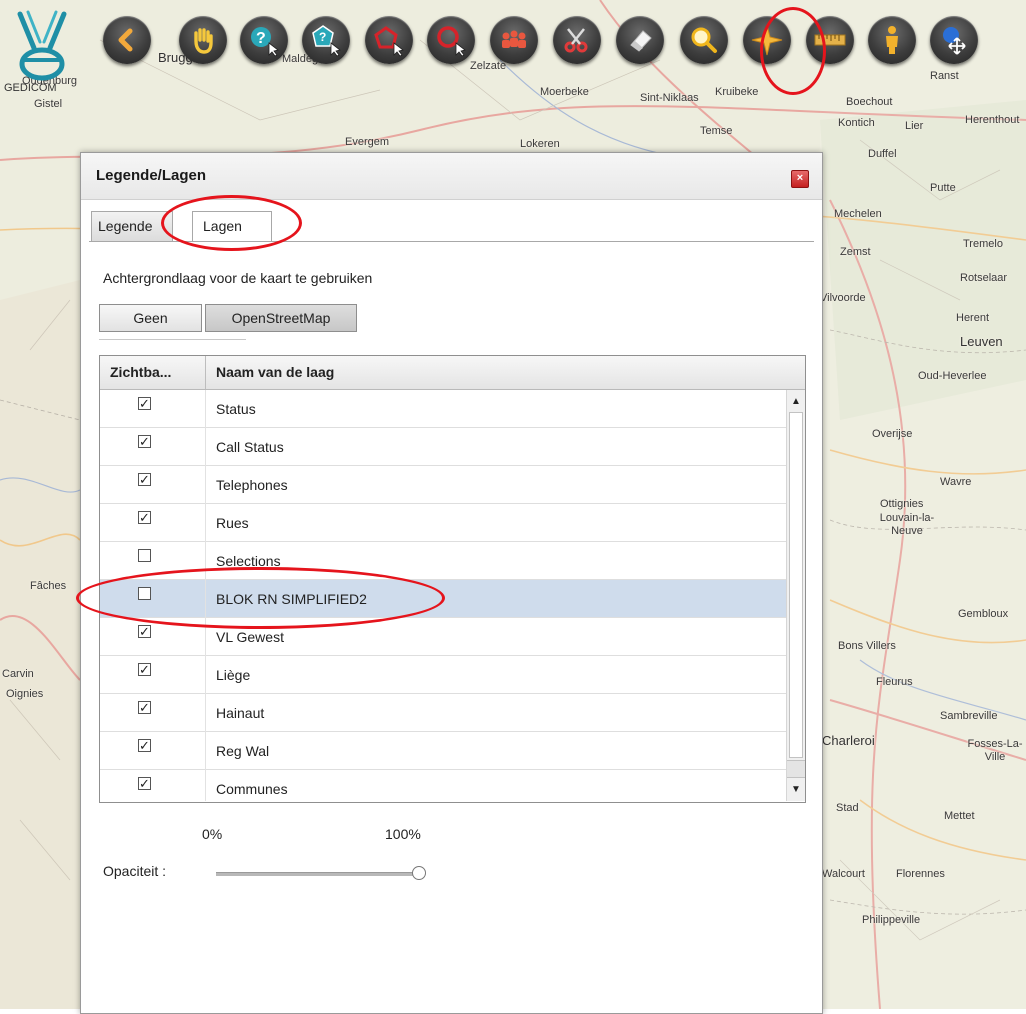 The height and width of the screenshot is (1014, 1026). Describe the element at coordinates (767, 40) in the screenshot. I see `star-tool-button` at that location.